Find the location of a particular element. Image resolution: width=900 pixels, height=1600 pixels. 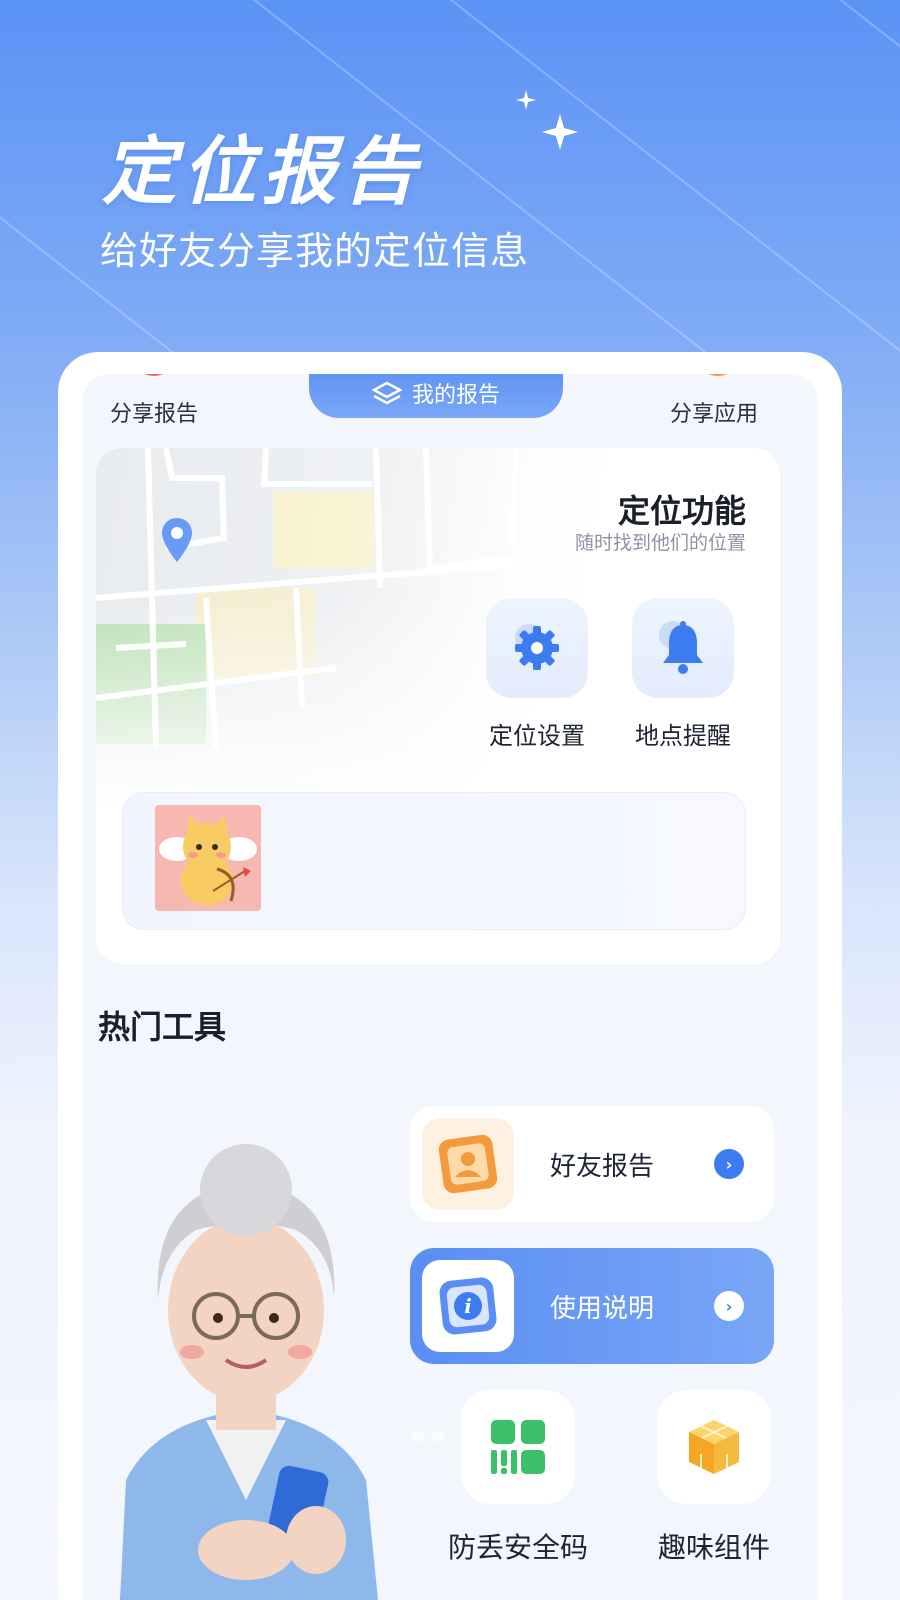

hero-title: 定位报告 is located at coordinates (262, 172).